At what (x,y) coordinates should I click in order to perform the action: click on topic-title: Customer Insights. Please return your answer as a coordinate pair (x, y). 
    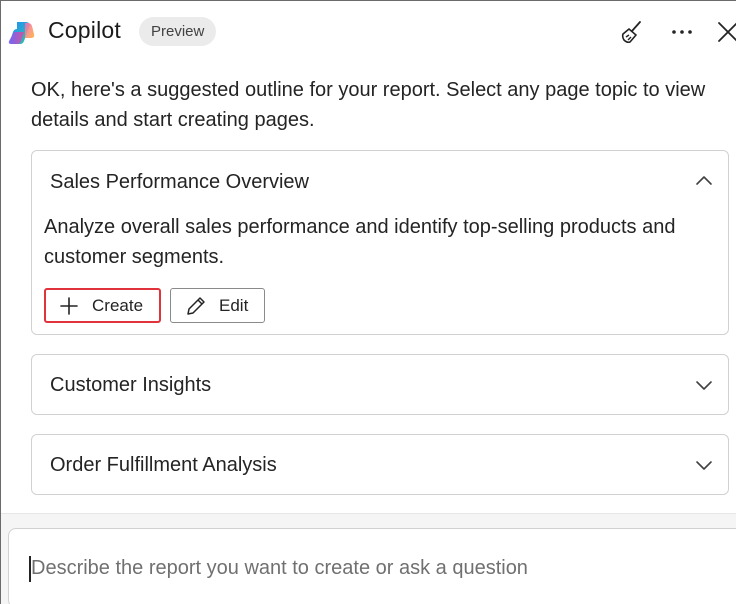
    Looking at the image, I should click on (130, 385).